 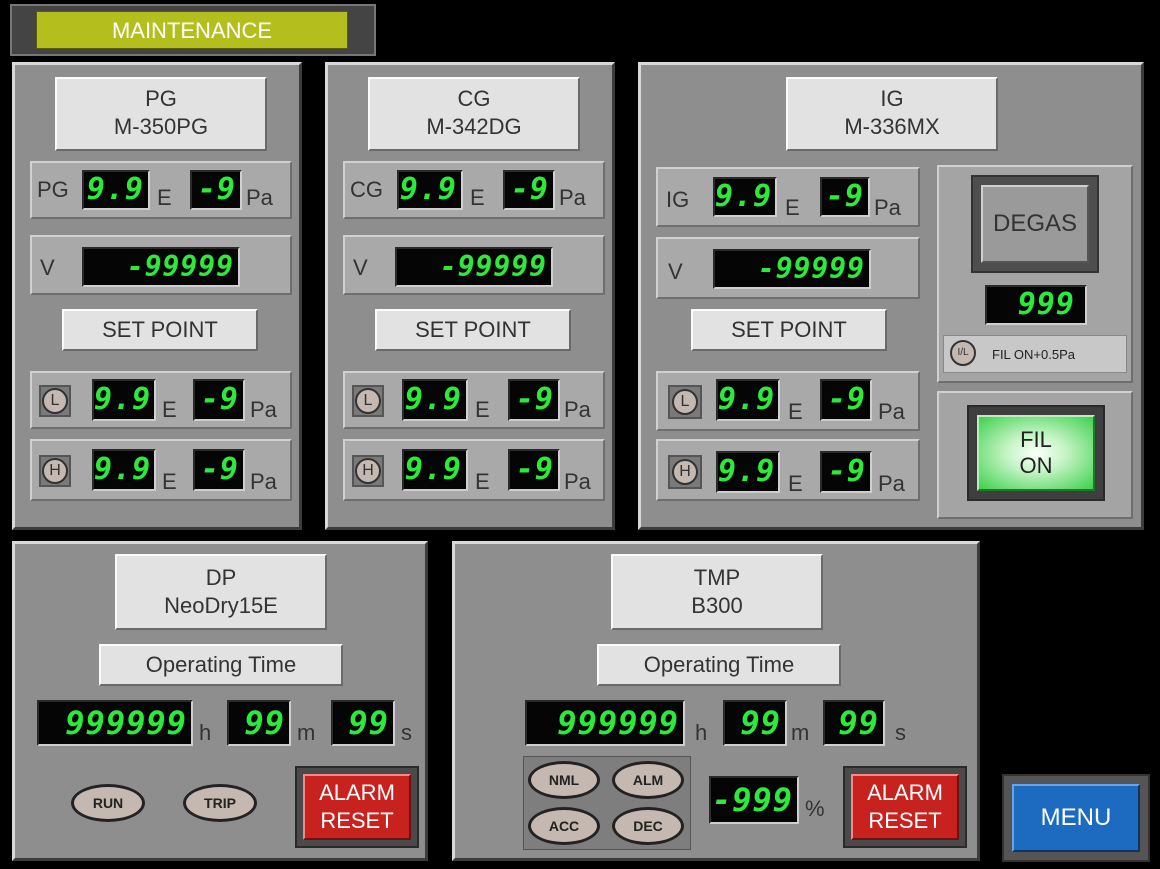 I want to click on dp-hours-unit: h, so click(x=205, y=732).